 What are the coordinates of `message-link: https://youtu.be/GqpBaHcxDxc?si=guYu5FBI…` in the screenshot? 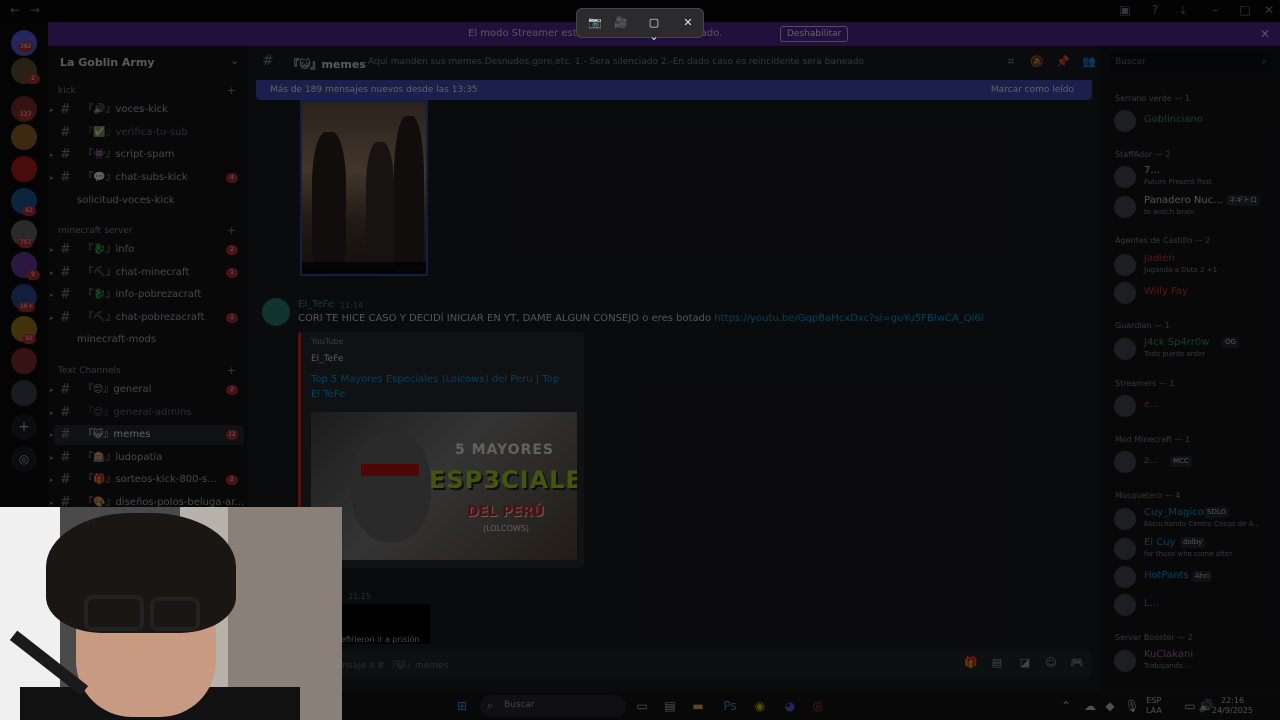 It's located at (848, 318).